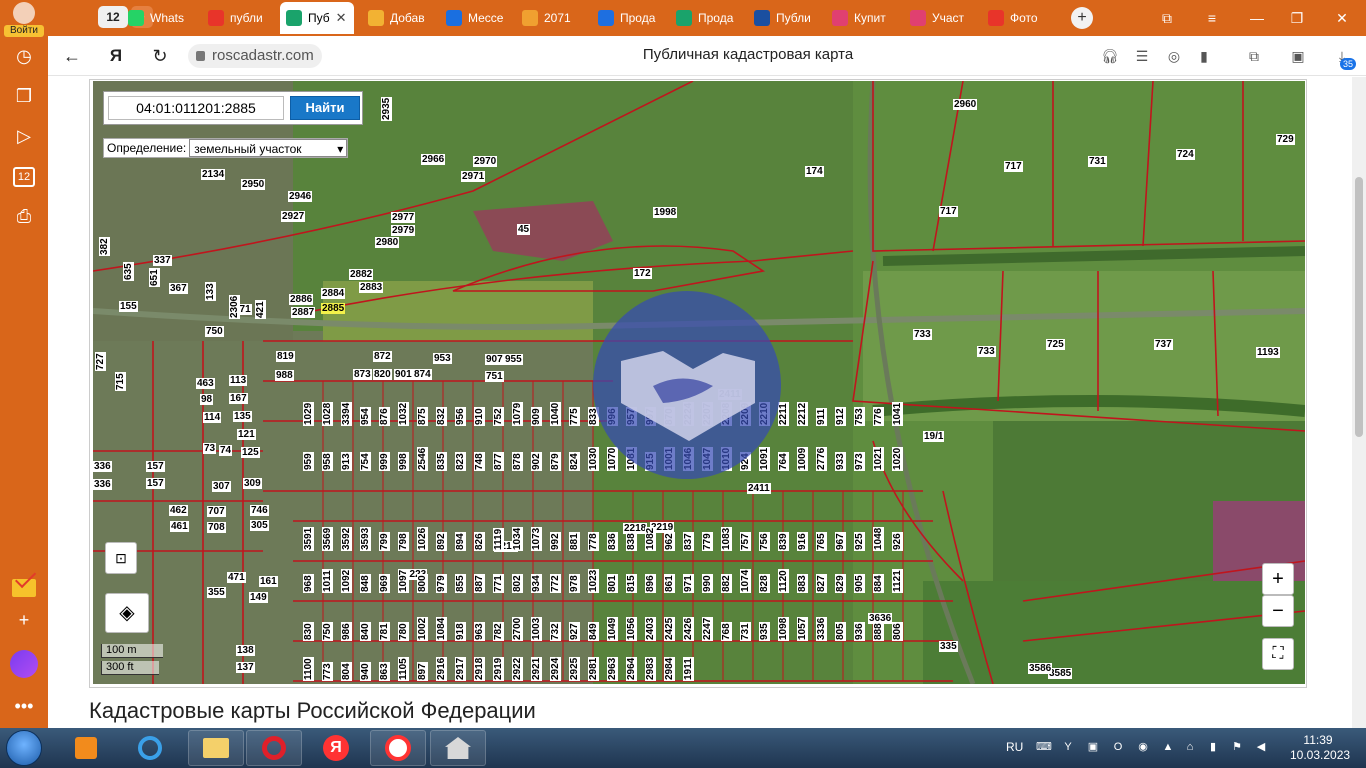 Image resolution: width=1366 pixels, height=768 pixels. I want to click on plot-label: 462, so click(178, 510).